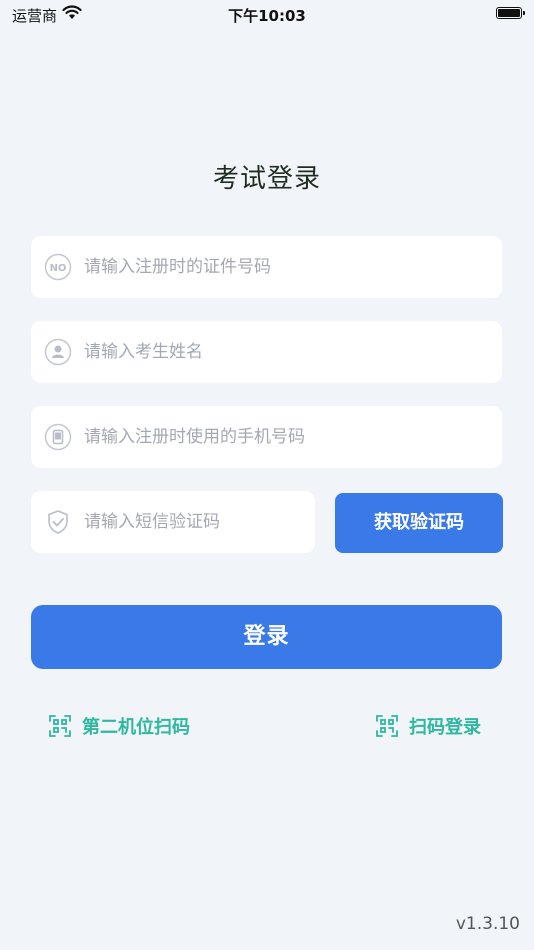 This screenshot has width=534, height=950. What do you see at coordinates (194, 437) in the screenshot?
I see `phone-placeholder: 请输入注册时使用的手机号码` at bounding box center [194, 437].